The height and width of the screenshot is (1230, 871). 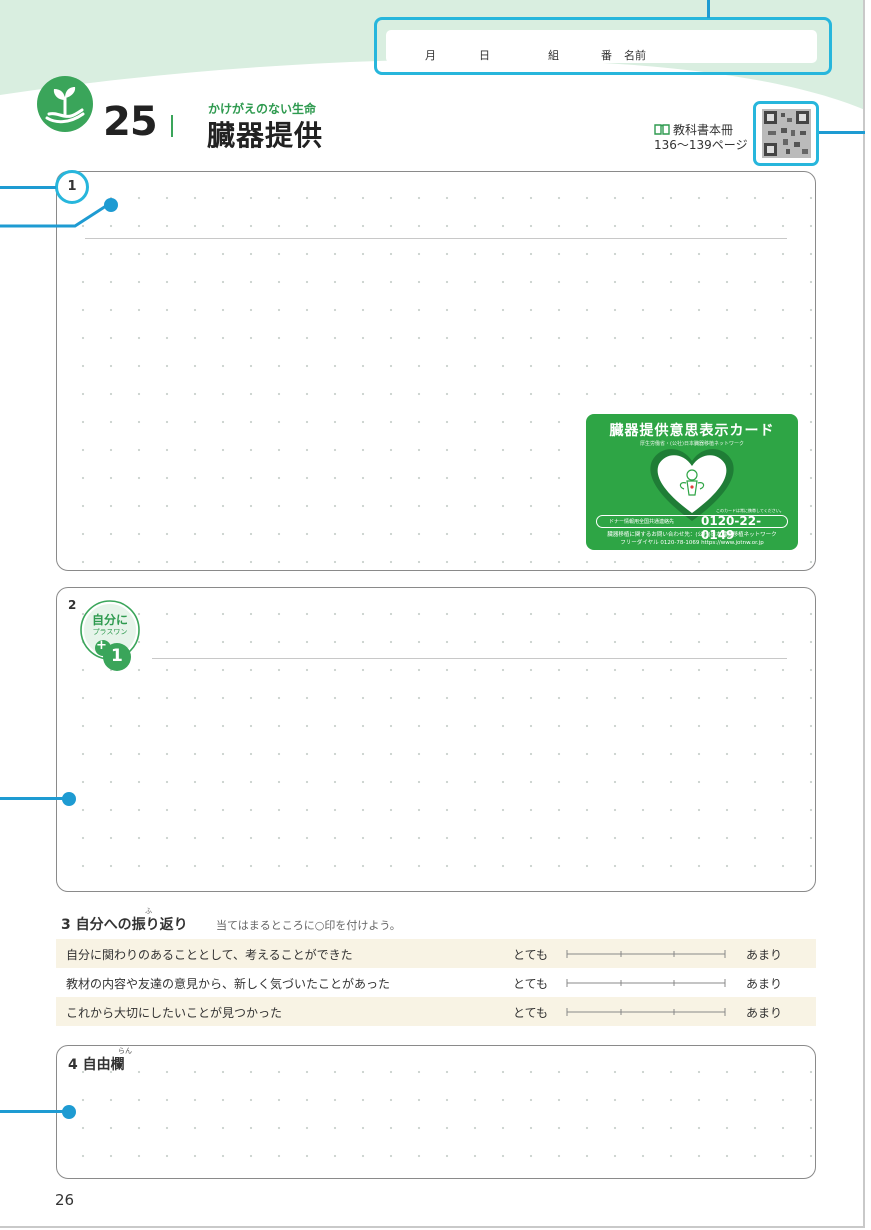 I want to click on section-4-title: 4 自由欄, so click(x=96, y=1065).